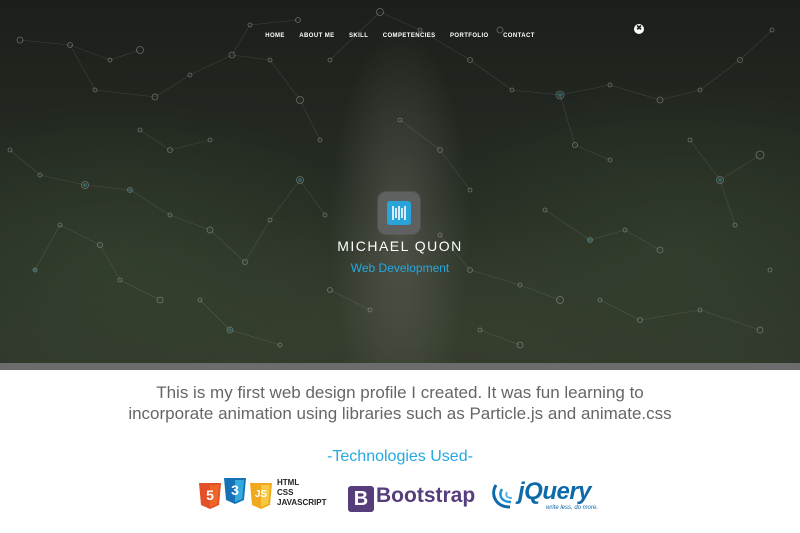 The width and height of the screenshot is (800, 533). Describe the element at coordinates (358, 36) in the screenshot. I see `nav-skill: SKILL` at that location.